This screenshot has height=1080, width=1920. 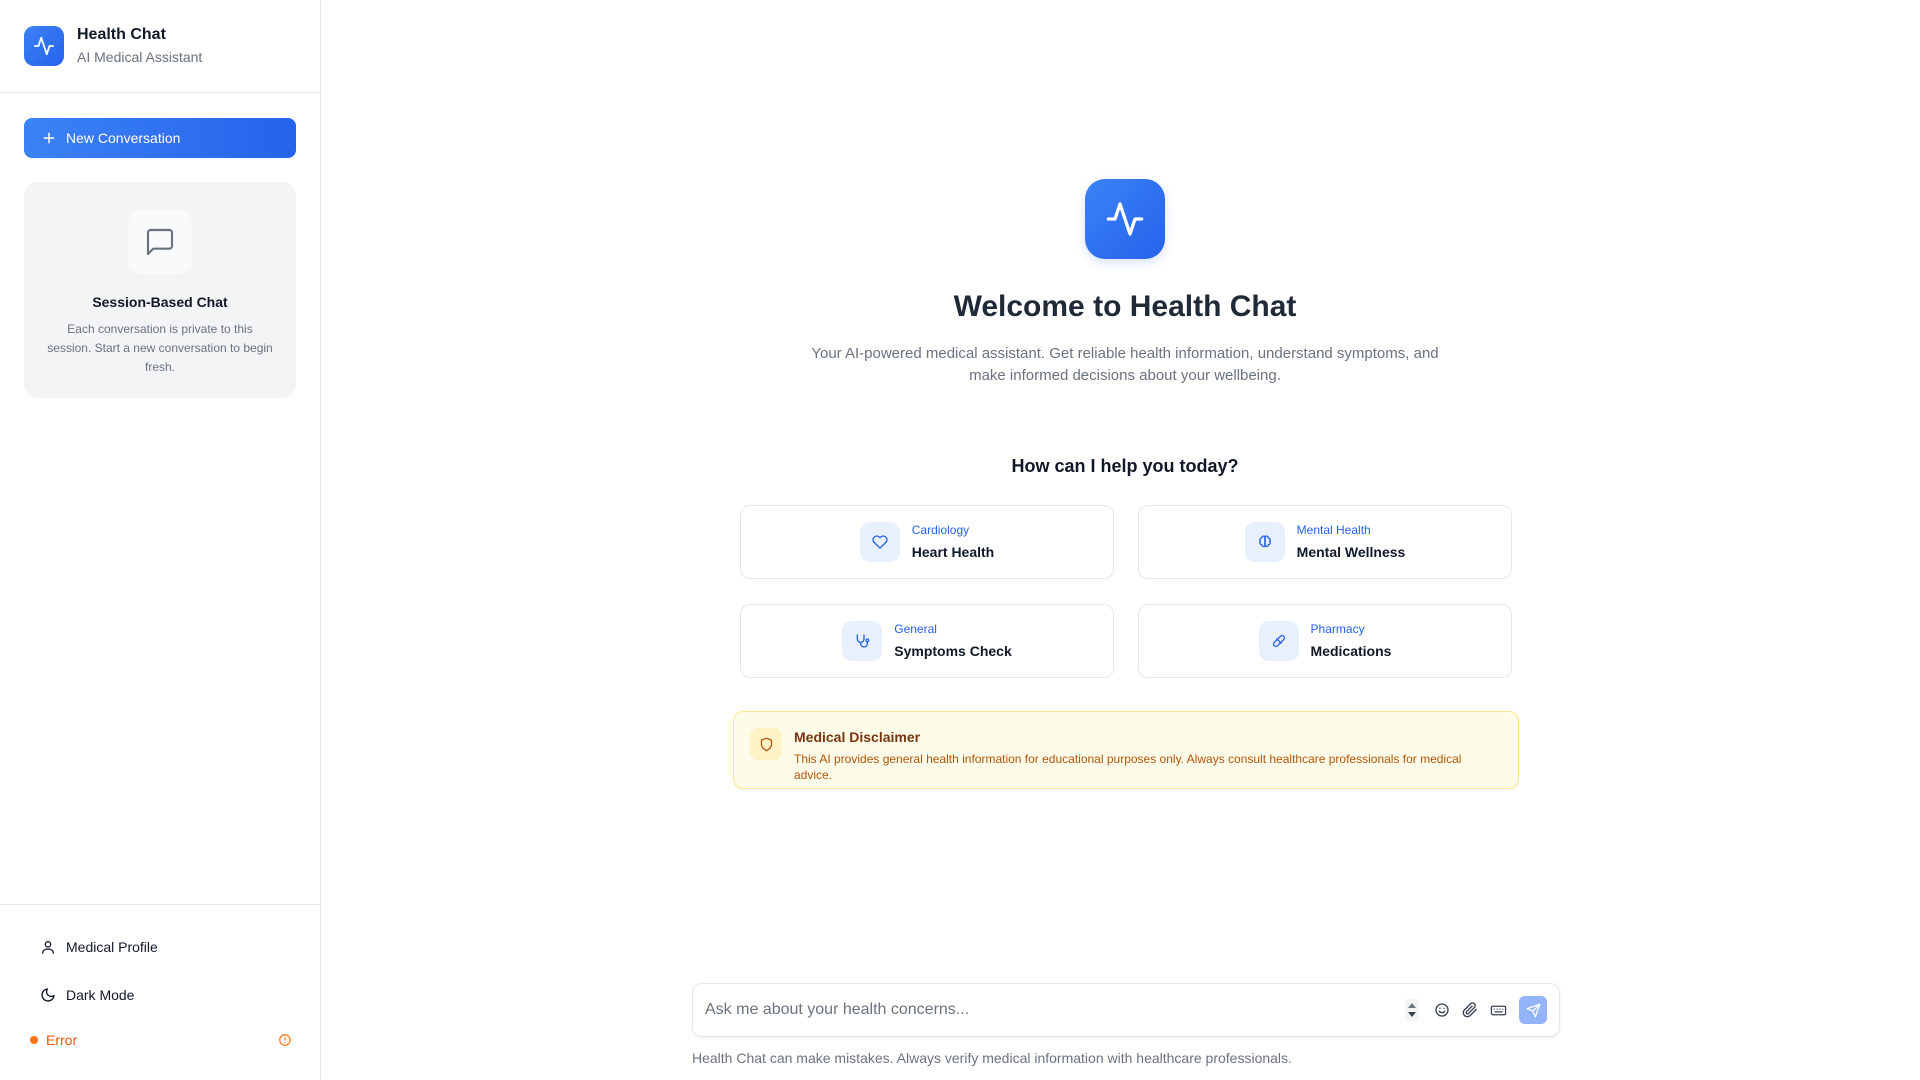 I want to click on topic-card-symptoms-check: General Symptoms Check, so click(x=927, y=641).